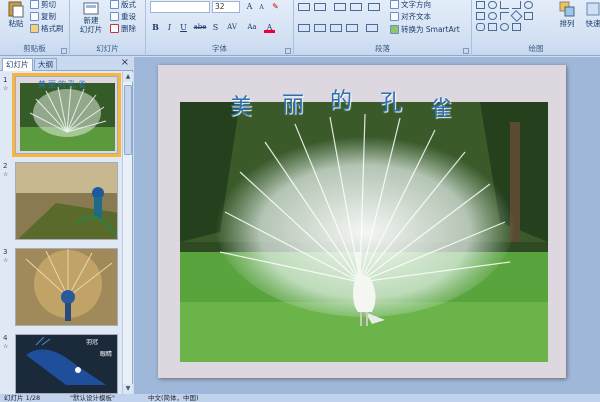 This screenshot has height=402, width=600. Describe the element at coordinates (356, 7) in the screenshot. I see `increase-indent-icon` at that location.